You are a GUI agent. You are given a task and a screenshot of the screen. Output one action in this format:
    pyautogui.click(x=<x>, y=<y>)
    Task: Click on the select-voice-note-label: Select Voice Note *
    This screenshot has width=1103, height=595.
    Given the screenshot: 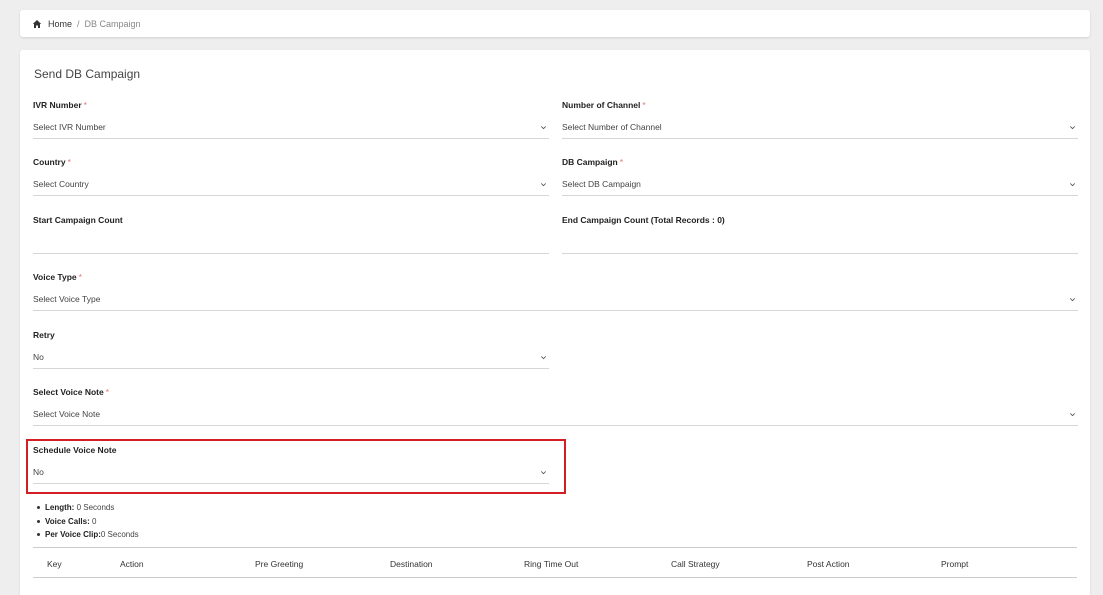 What is the action you would take?
    pyautogui.click(x=71, y=392)
    